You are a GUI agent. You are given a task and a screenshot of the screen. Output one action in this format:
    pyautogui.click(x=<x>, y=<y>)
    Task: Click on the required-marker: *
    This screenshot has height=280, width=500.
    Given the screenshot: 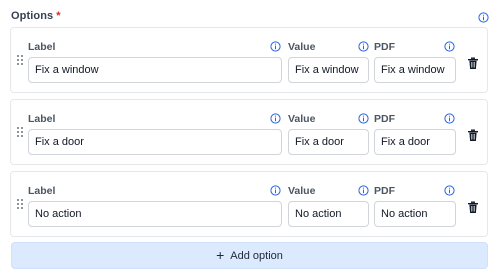 What is the action you would take?
    pyautogui.click(x=58, y=16)
    